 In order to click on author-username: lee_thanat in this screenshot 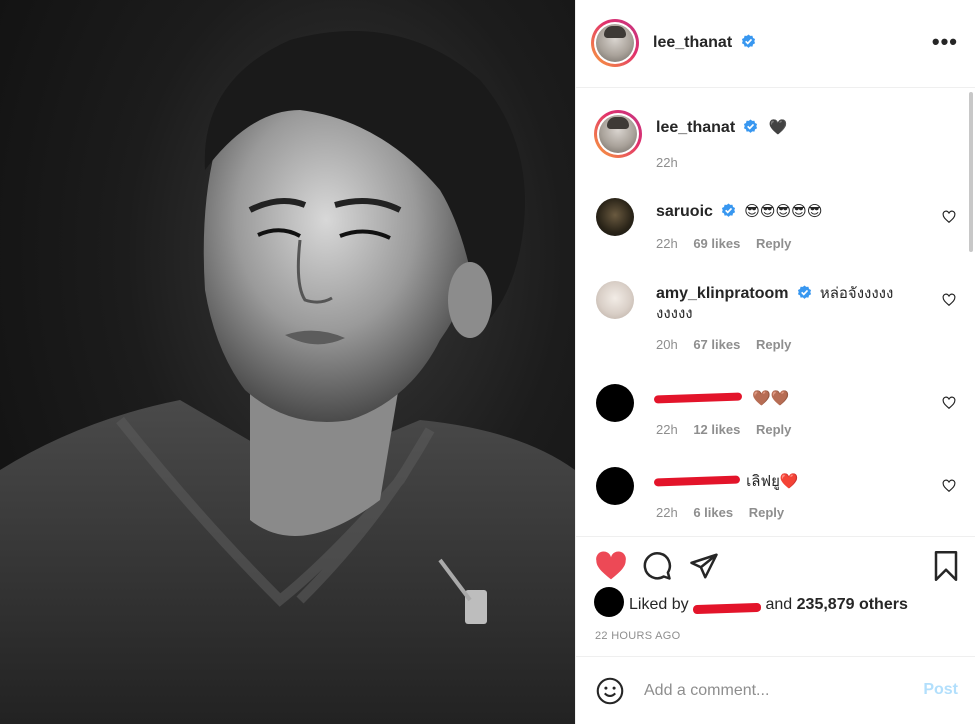, I will do `click(692, 42)`.